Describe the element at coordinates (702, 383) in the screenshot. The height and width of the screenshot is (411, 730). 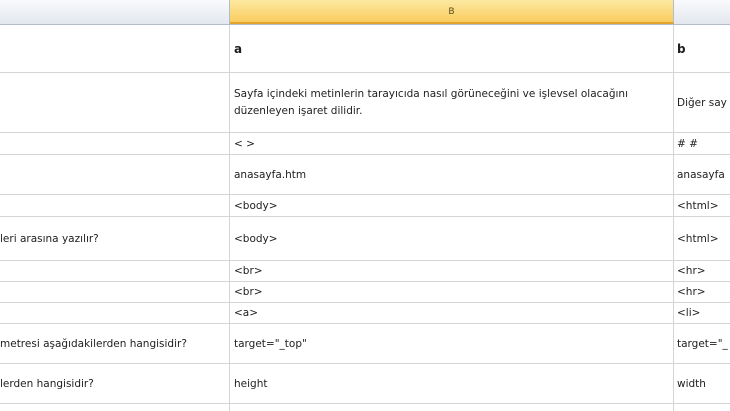
I see `cell-c: width` at that location.